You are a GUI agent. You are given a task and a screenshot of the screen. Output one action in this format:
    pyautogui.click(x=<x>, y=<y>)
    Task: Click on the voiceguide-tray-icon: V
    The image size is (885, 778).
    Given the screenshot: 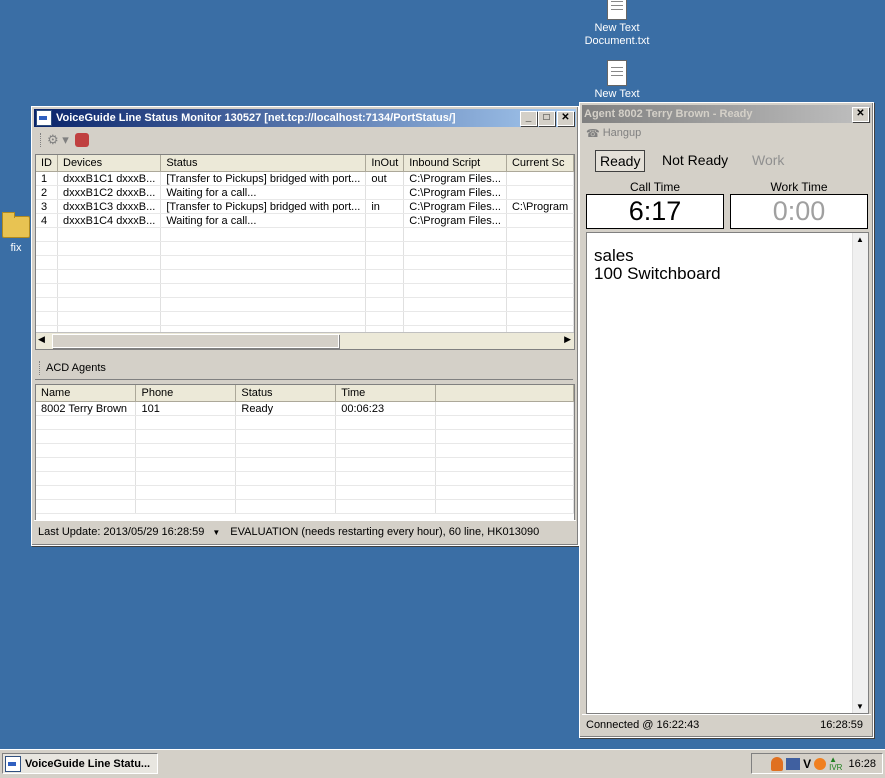 What is the action you would take?
    pyautogui.click(x=807, y=764)
    